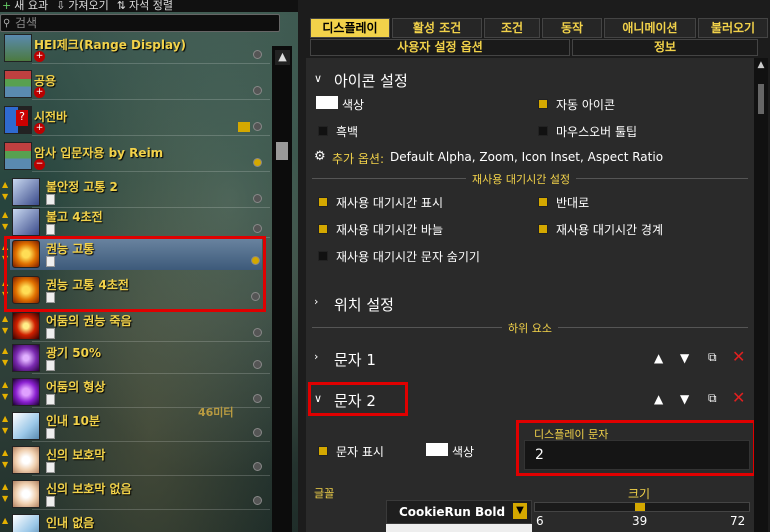  Describe the element at coordinates (135, 120) in the screenshot. I see `list-item: ? 시전바 +` at that location.